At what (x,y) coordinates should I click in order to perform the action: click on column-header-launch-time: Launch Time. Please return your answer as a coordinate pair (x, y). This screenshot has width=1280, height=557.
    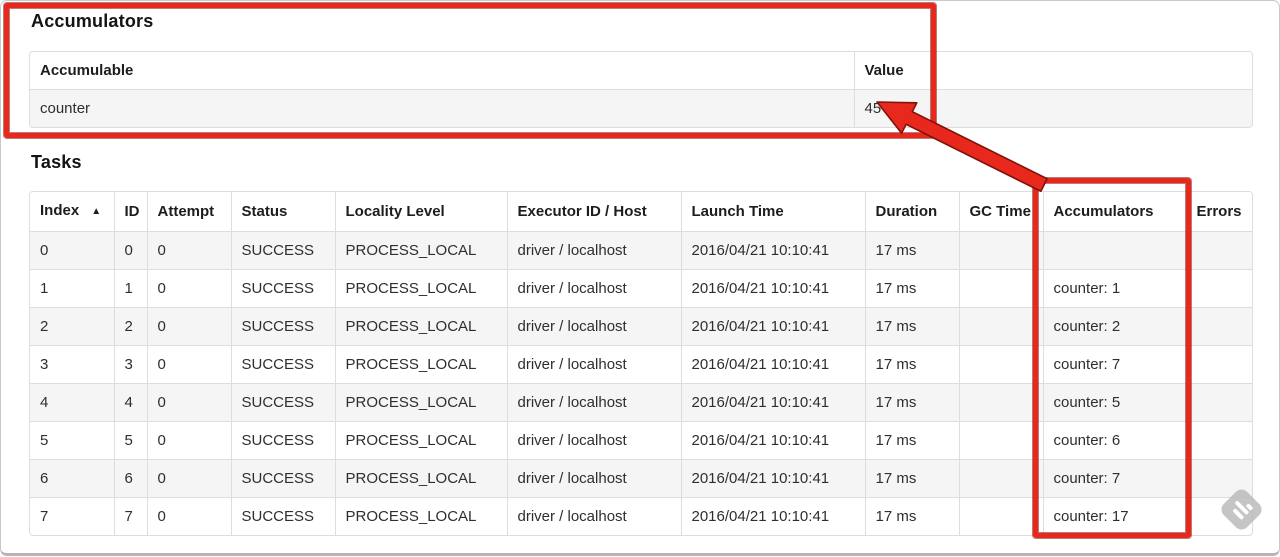
    Looking at the image, I should click on (773, 212).